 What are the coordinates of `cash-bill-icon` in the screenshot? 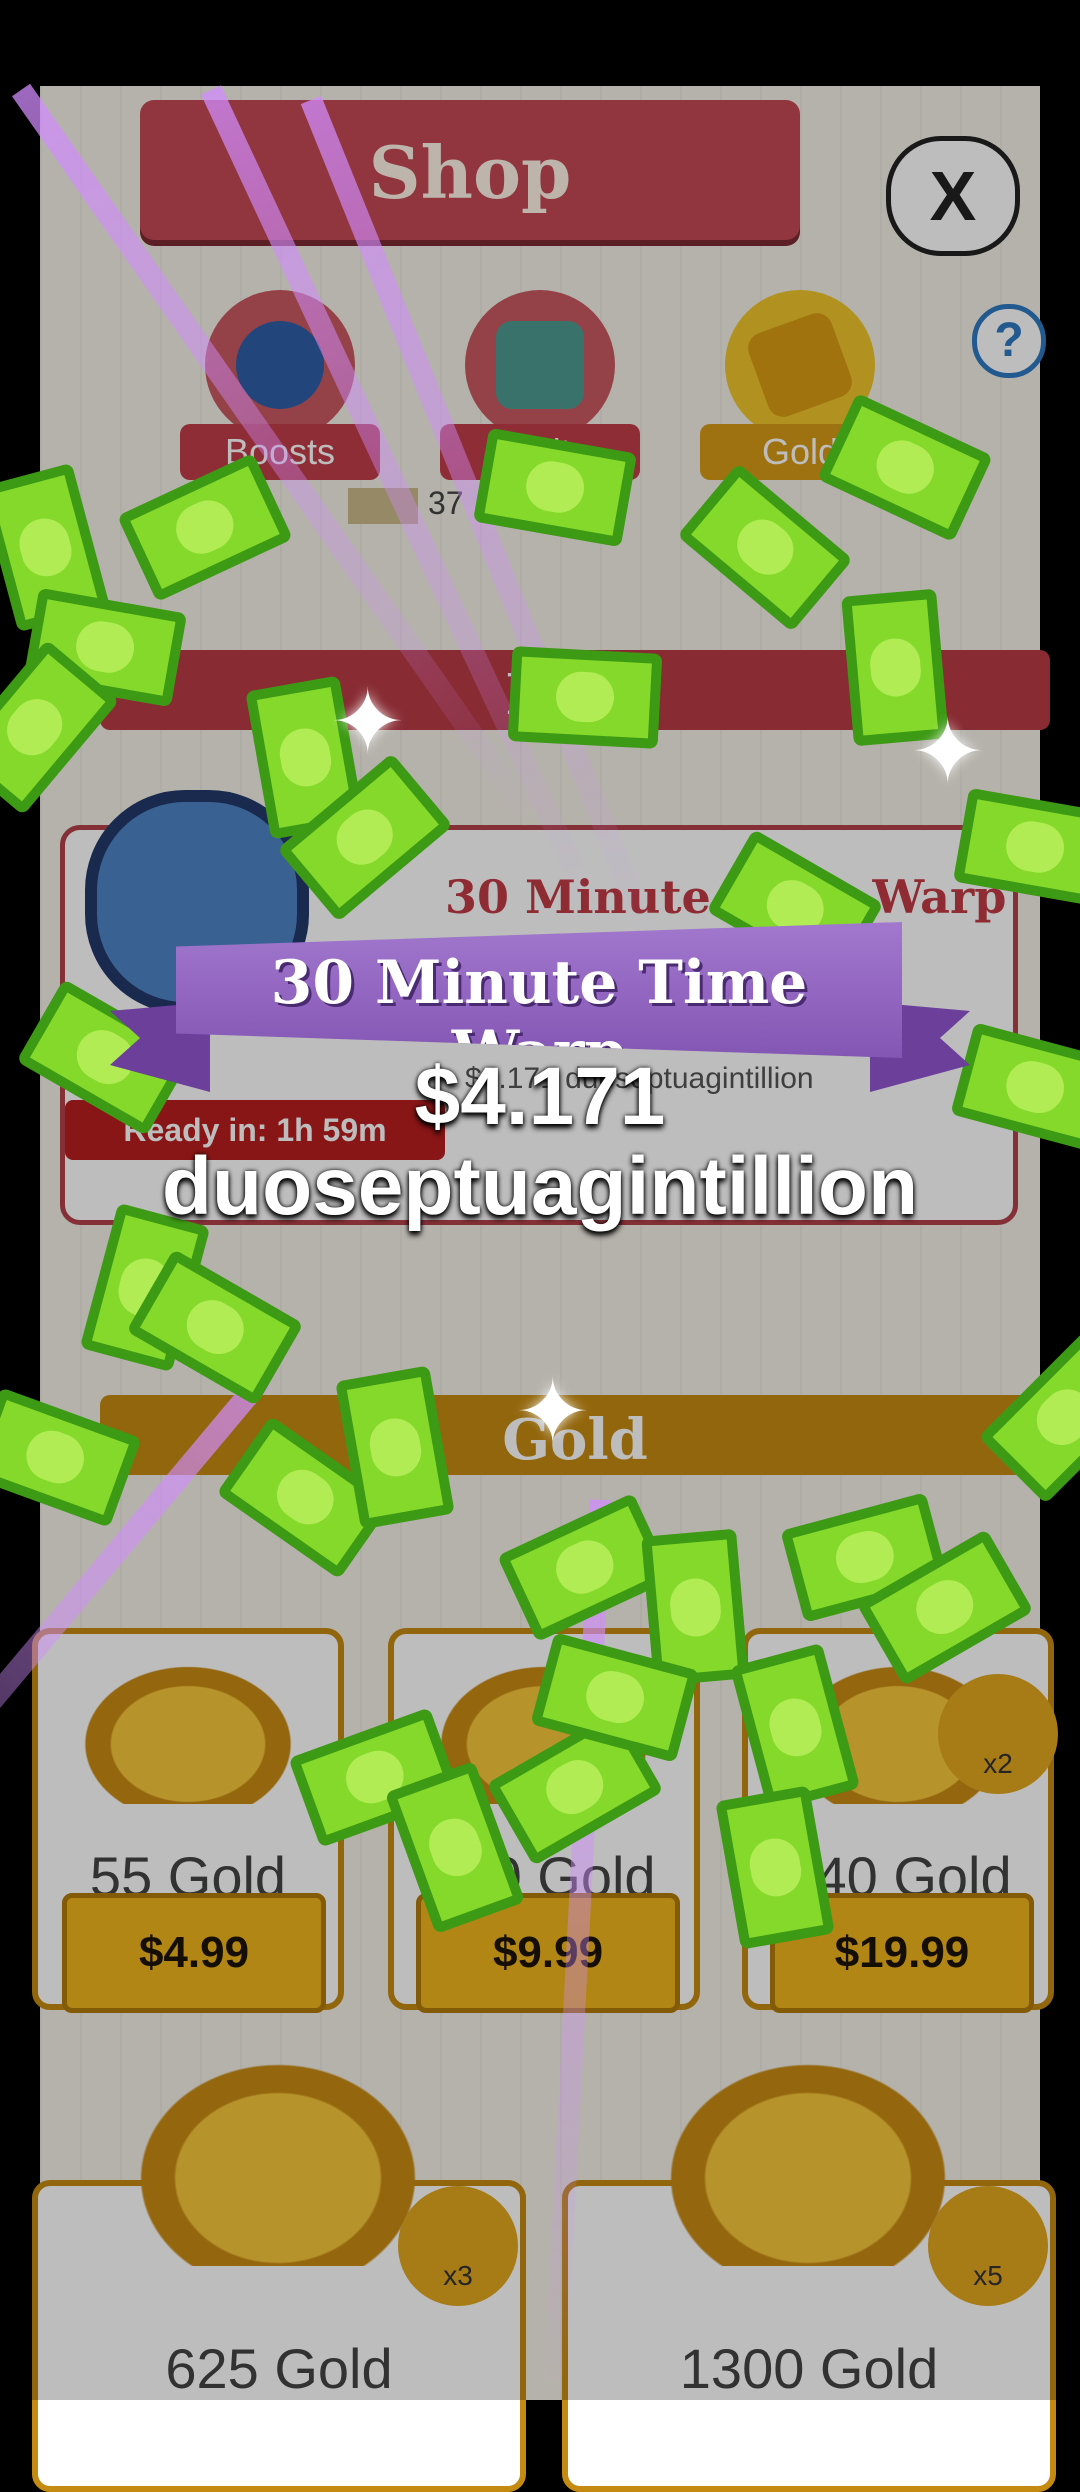 It's located at (585, 697).